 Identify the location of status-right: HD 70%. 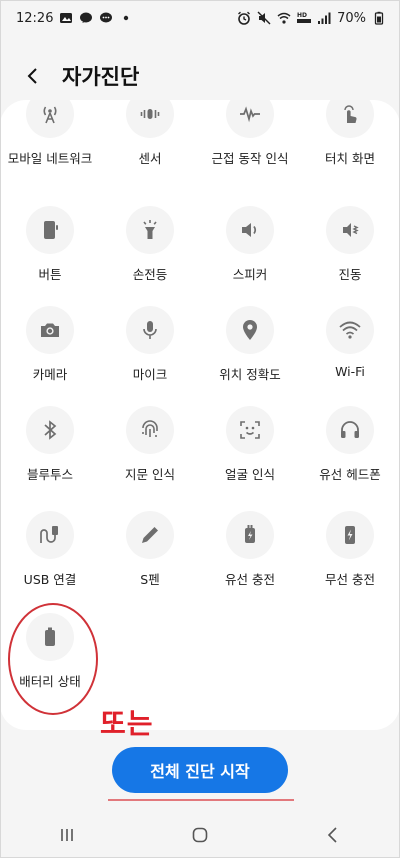
(311, 18).